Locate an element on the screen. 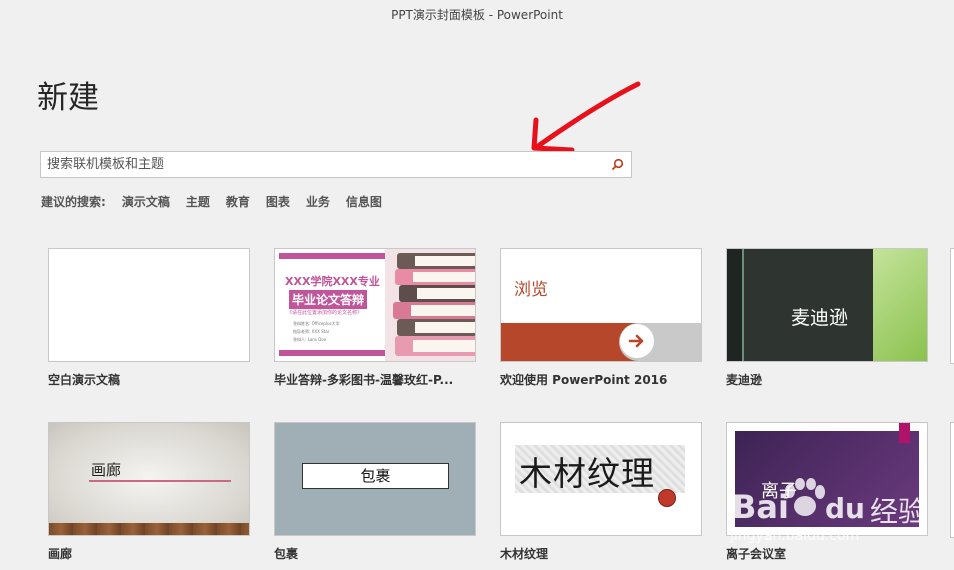 This screenshot has width=954, height=570. template-welcome: 浏览 欢迎使用 PowerPoint 2016 is located at coordinates (601, 318).